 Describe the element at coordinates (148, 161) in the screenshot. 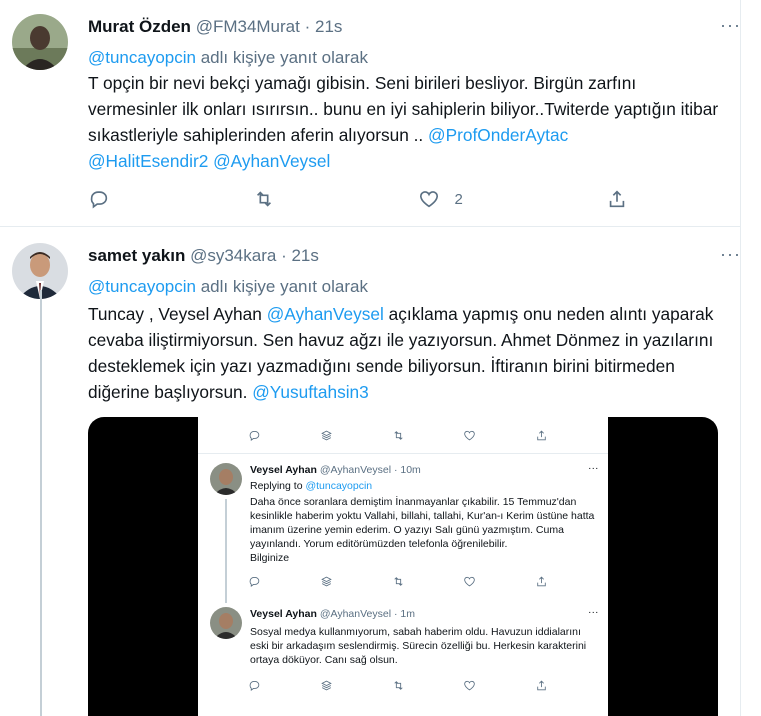

I see `mention-link: @HalitEsendir2` at that location.